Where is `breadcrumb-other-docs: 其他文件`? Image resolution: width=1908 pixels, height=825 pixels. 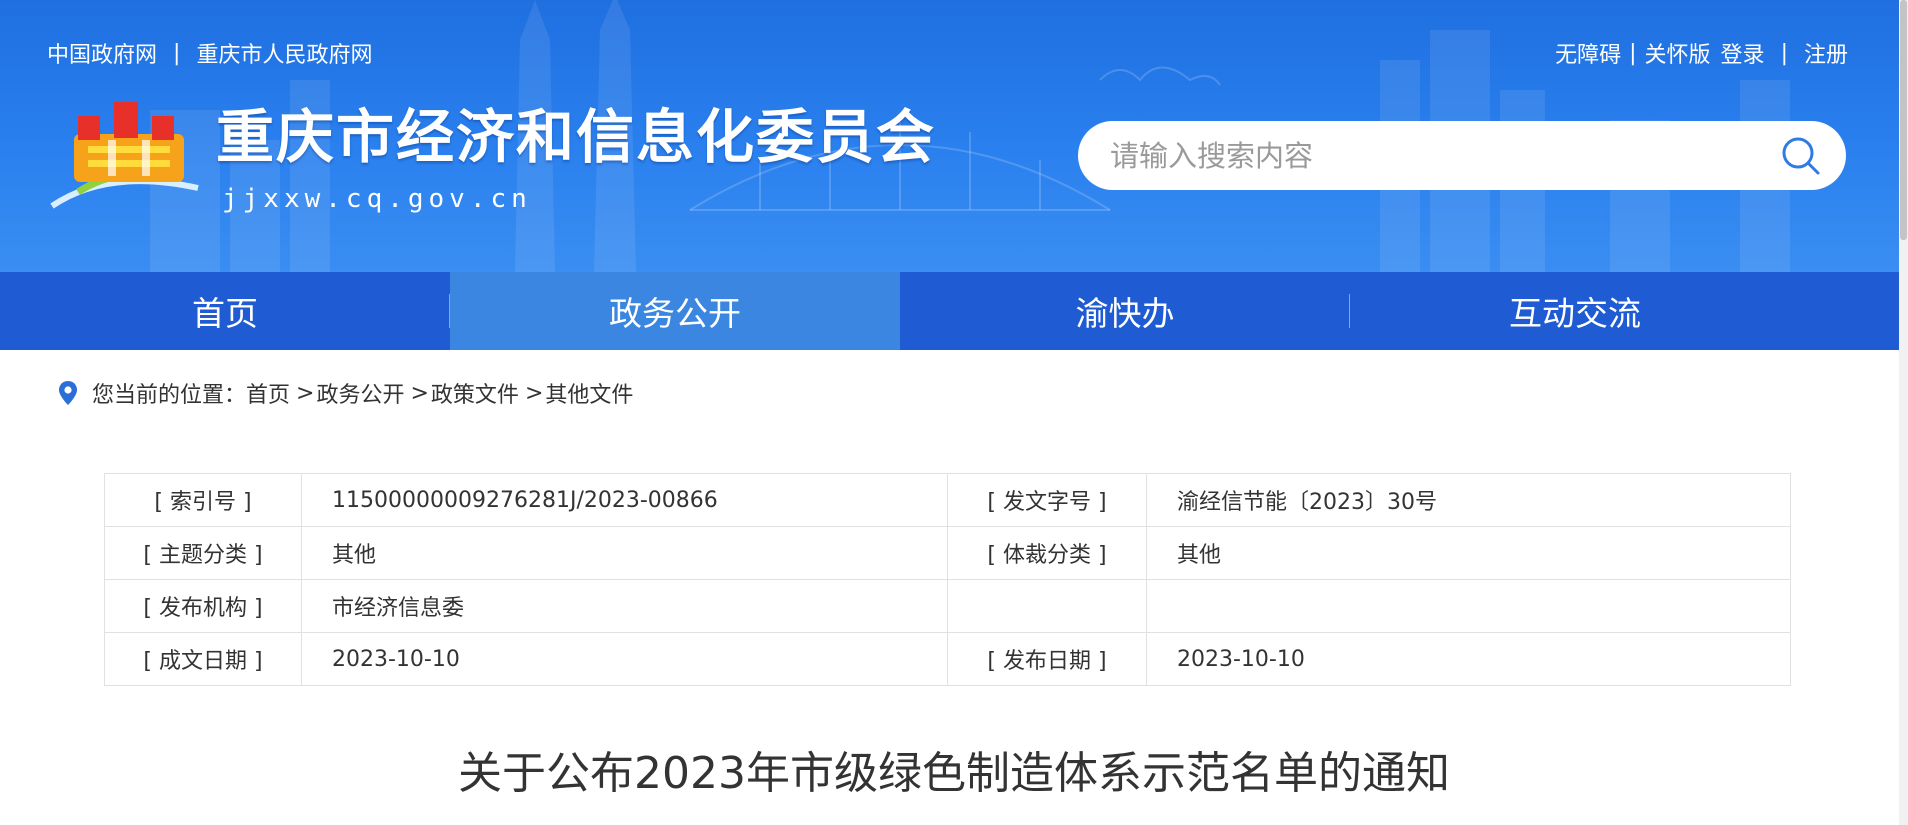
breadcrumb-other-docs: 其他文件 is located at coordinates (589, 393).